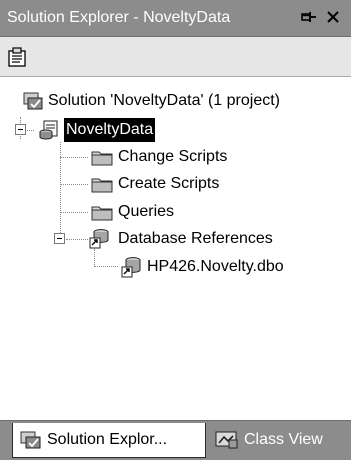 The image size is (351, 460). I want to click on tree-node-folder: Create Scripts, so click(175, 184).